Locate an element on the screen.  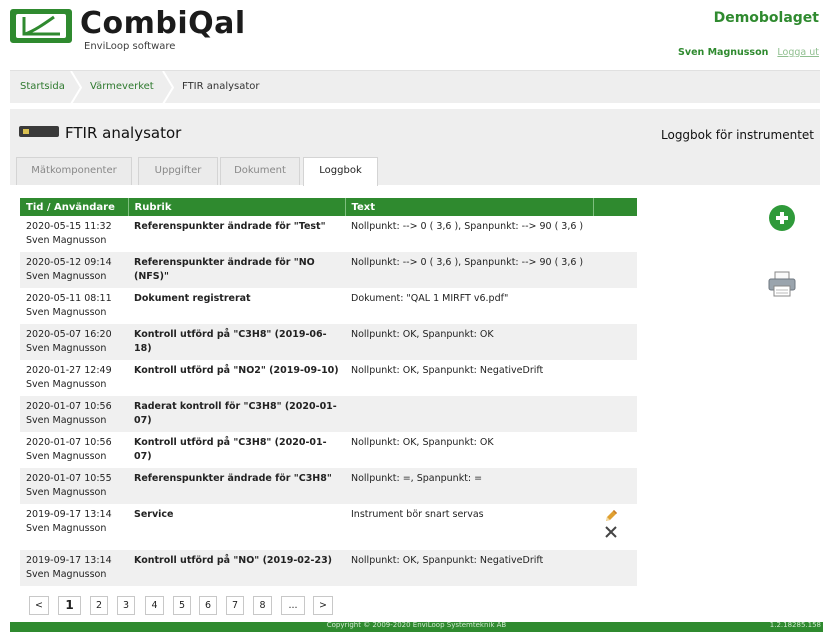
logout-link: Logga ut is located at coordinates (798, 52).